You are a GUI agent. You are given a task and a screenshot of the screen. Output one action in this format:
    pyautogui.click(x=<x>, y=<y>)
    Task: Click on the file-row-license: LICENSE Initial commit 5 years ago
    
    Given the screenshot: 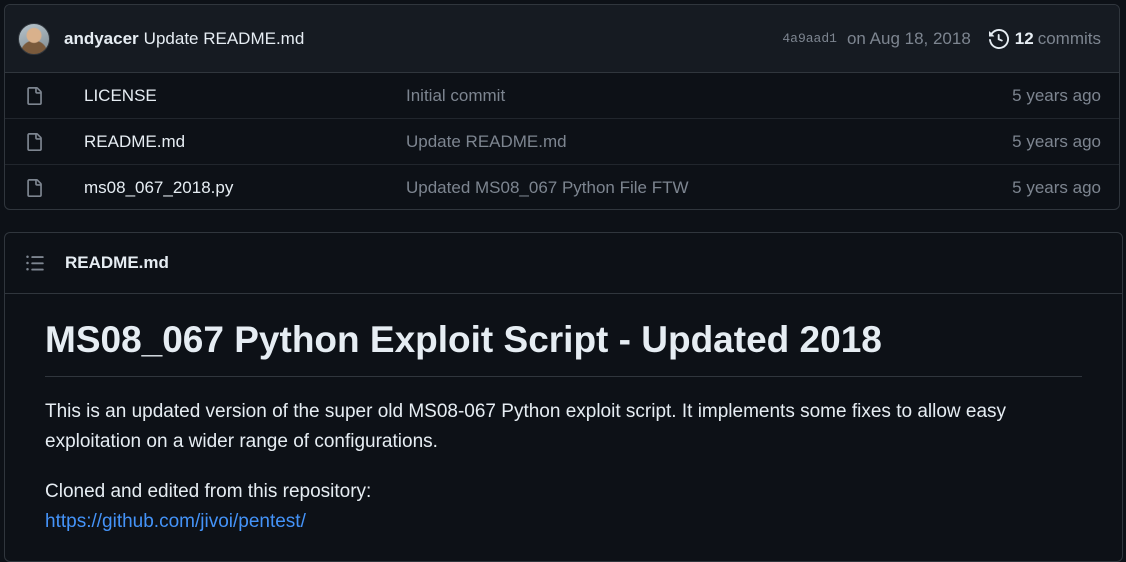 What is the action you would take?
    pyautogui.click(x=562, y=96)
    